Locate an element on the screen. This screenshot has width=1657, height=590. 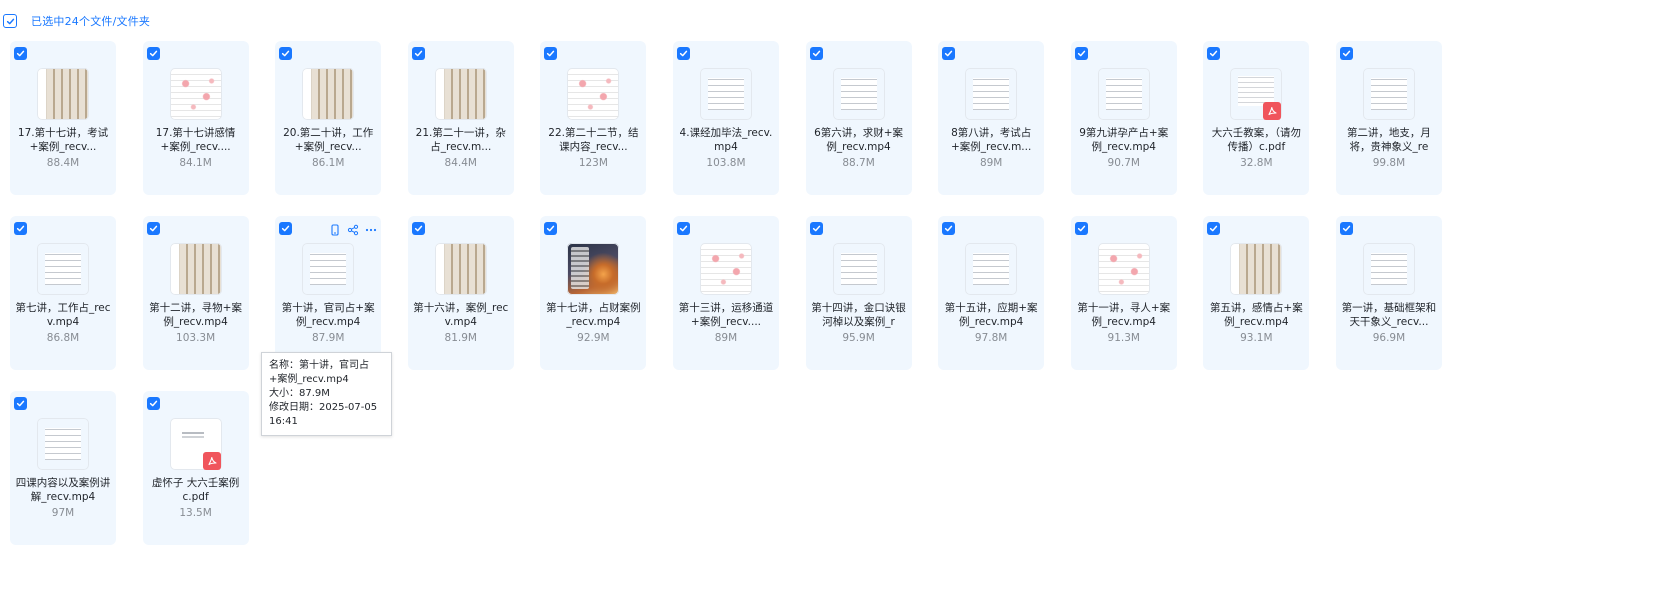
file-name: 虚怀子 大六壬案例c.pdf is located at coordinates (195, 490).